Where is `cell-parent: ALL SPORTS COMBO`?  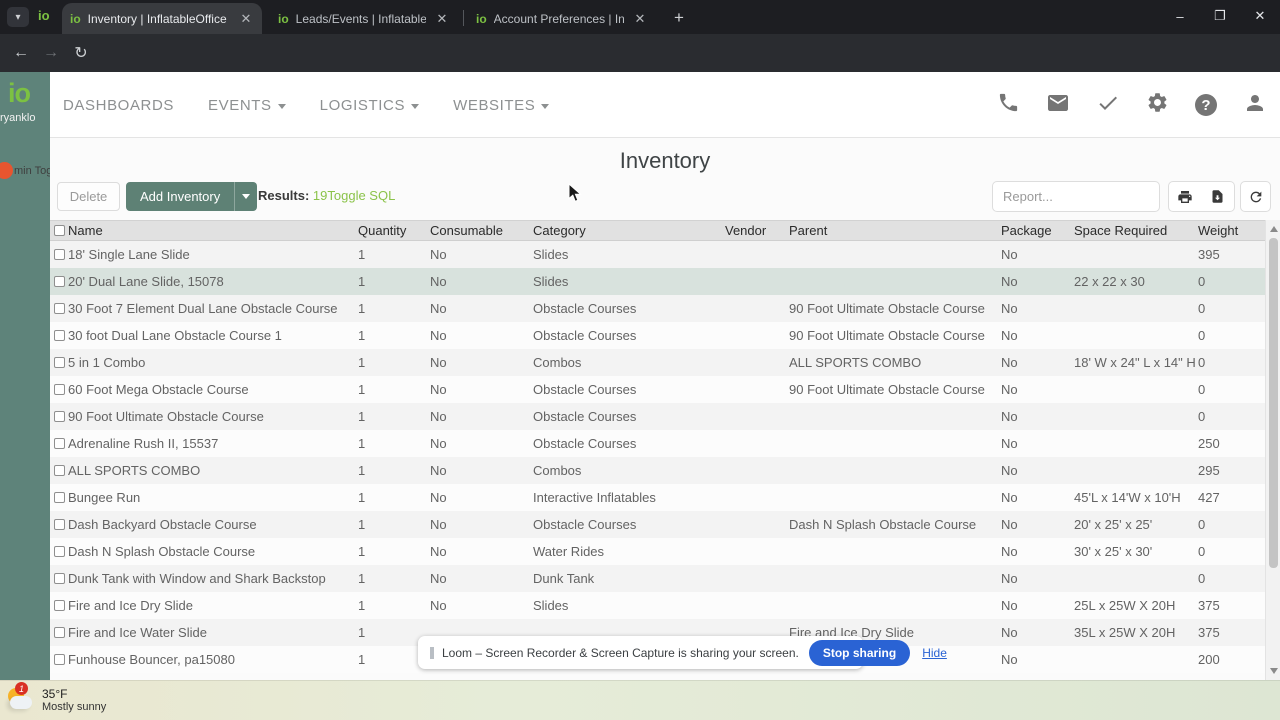 cell-parent: ALL SPORTS COMBO is located at coordinates (855, 362).